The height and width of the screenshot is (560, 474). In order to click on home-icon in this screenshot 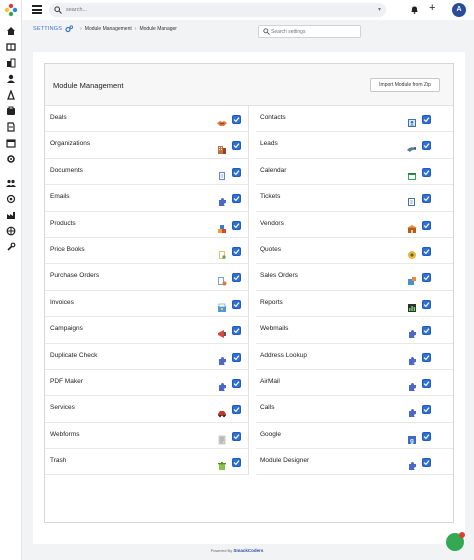, I will do `click(11, 31)`.